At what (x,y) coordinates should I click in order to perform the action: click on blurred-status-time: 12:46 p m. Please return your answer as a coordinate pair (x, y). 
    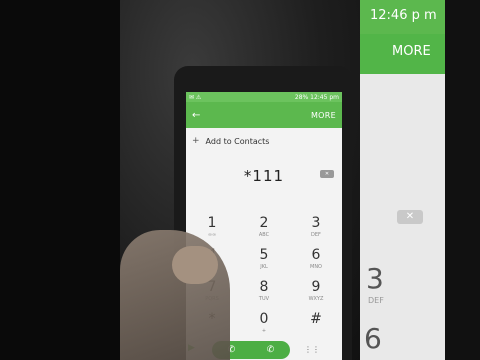
    Looking at the image, I should click on (402, 17).